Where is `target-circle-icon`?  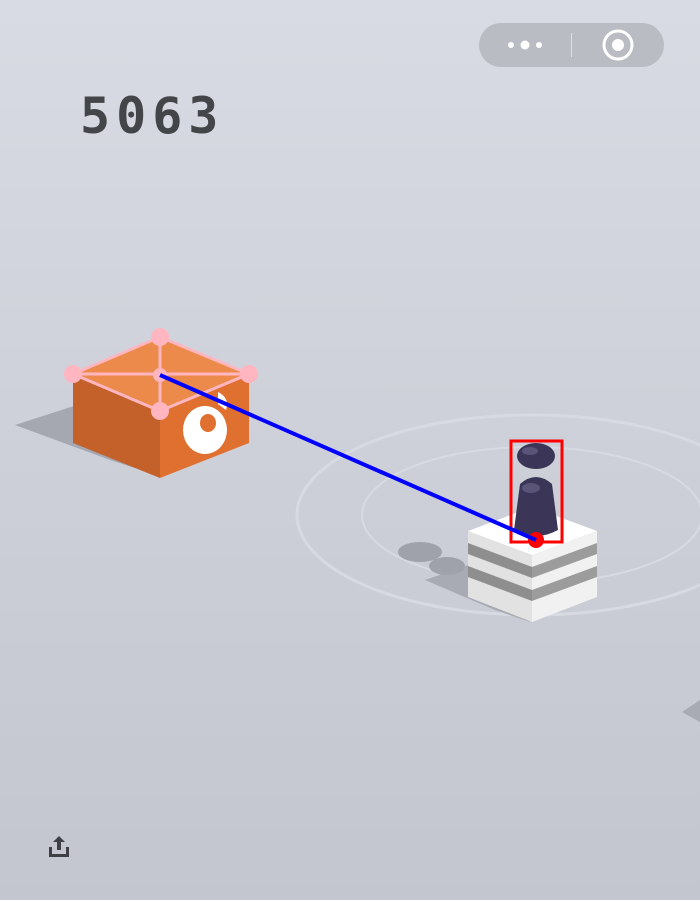
target-circle-icon is located at coordinates (618, 45).